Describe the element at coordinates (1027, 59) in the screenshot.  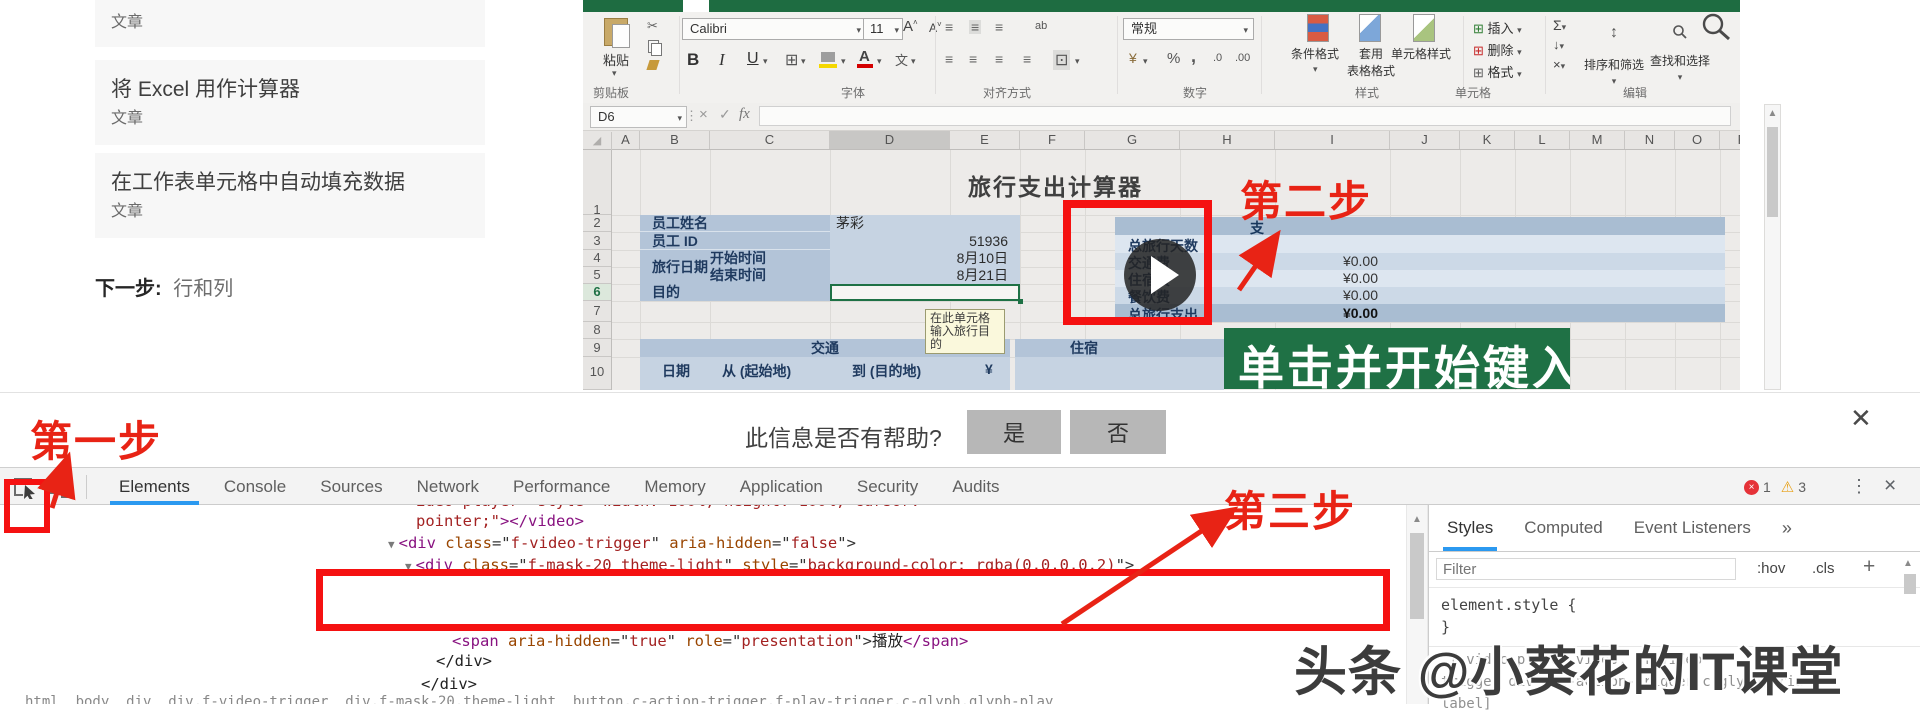
I see `indent-icon: ≡` at that location.